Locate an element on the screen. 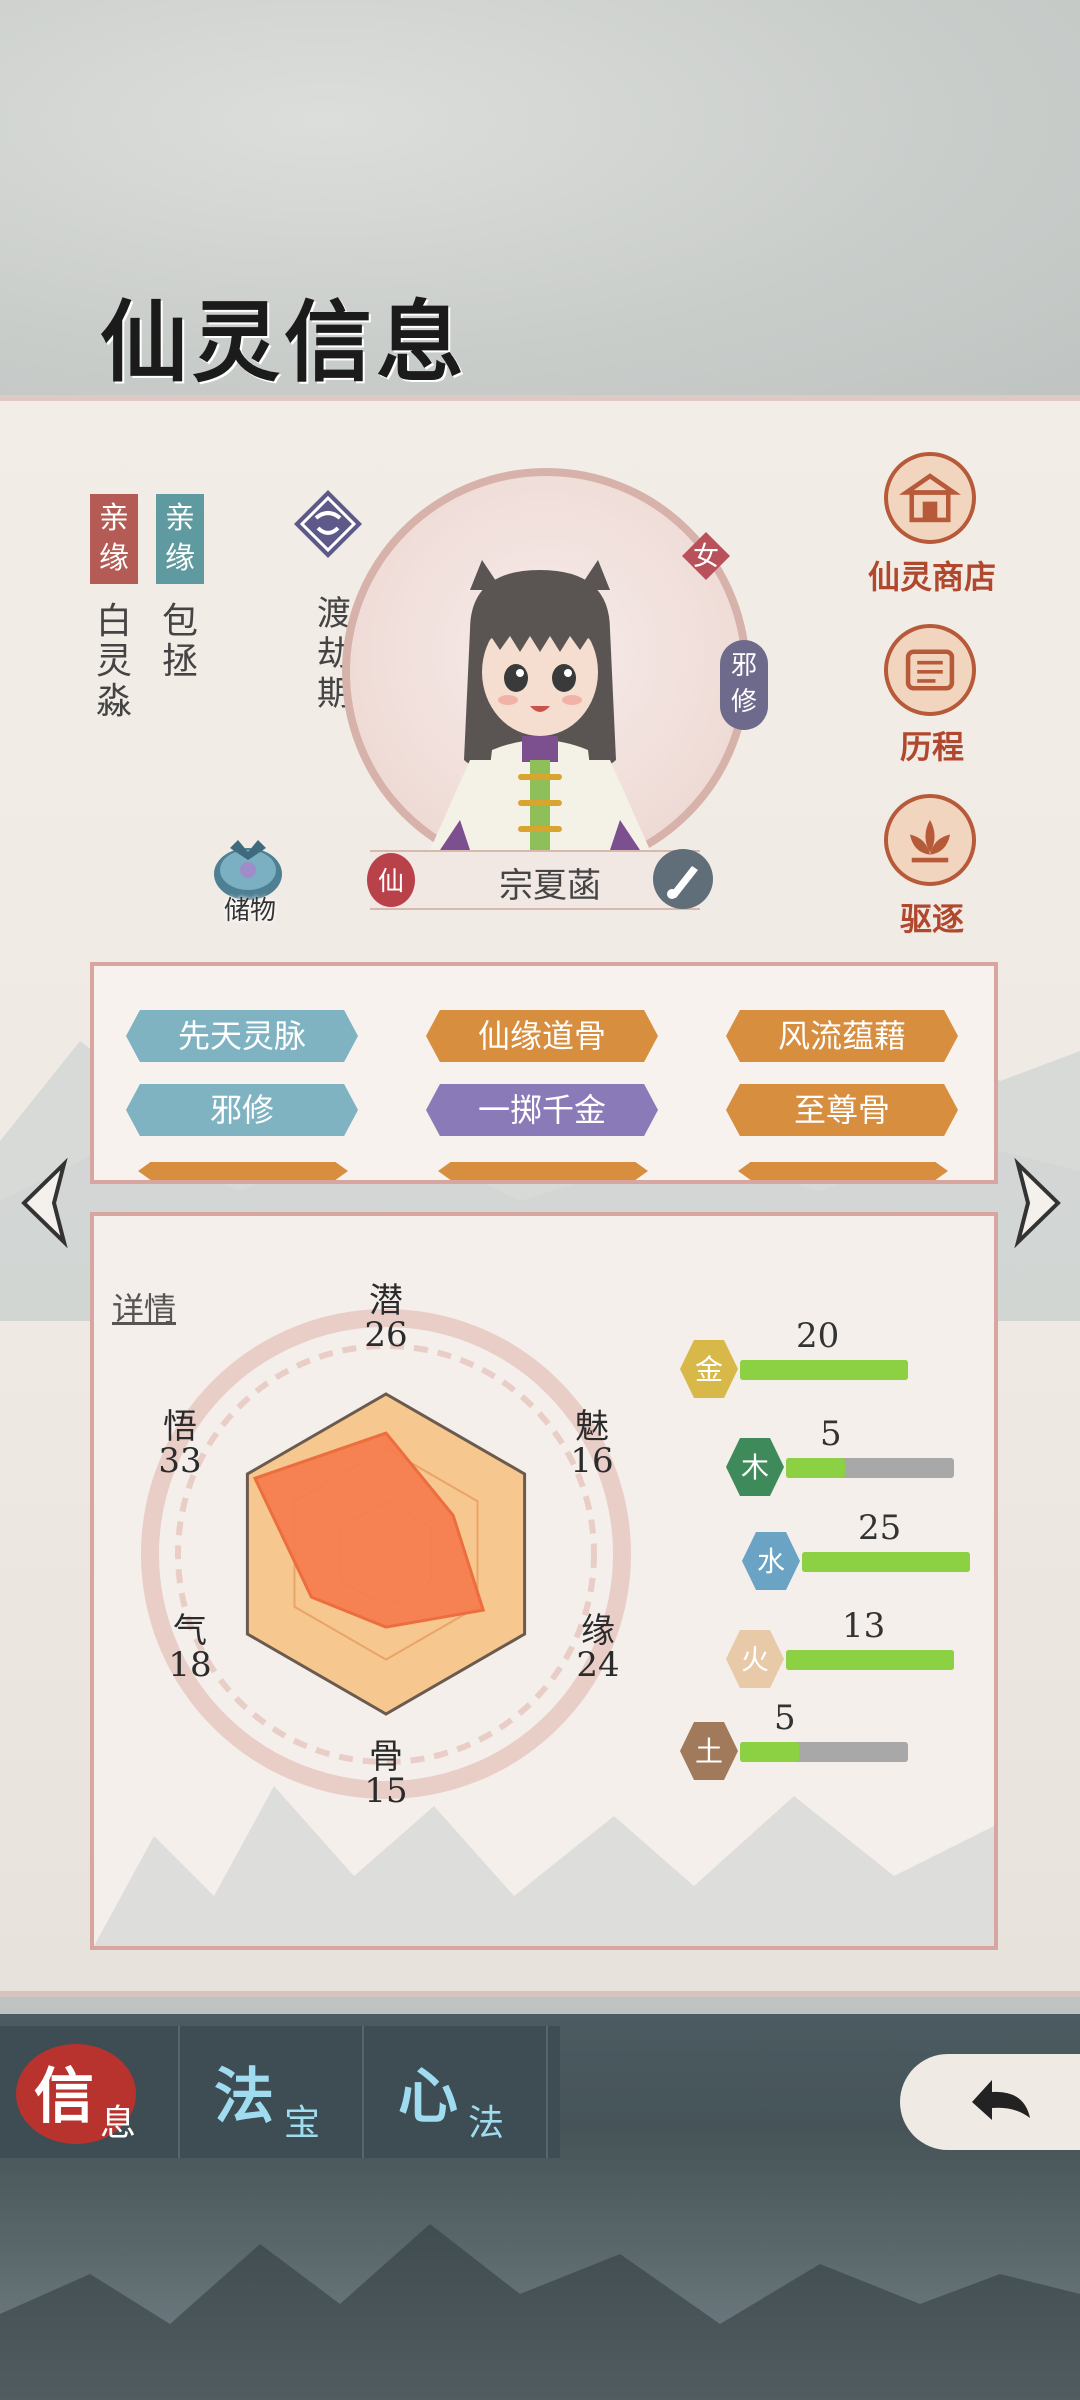 This screenshot has width=1080, height=2400. trait-pill: 一掷千金 is located at coordinates (542, 1110).